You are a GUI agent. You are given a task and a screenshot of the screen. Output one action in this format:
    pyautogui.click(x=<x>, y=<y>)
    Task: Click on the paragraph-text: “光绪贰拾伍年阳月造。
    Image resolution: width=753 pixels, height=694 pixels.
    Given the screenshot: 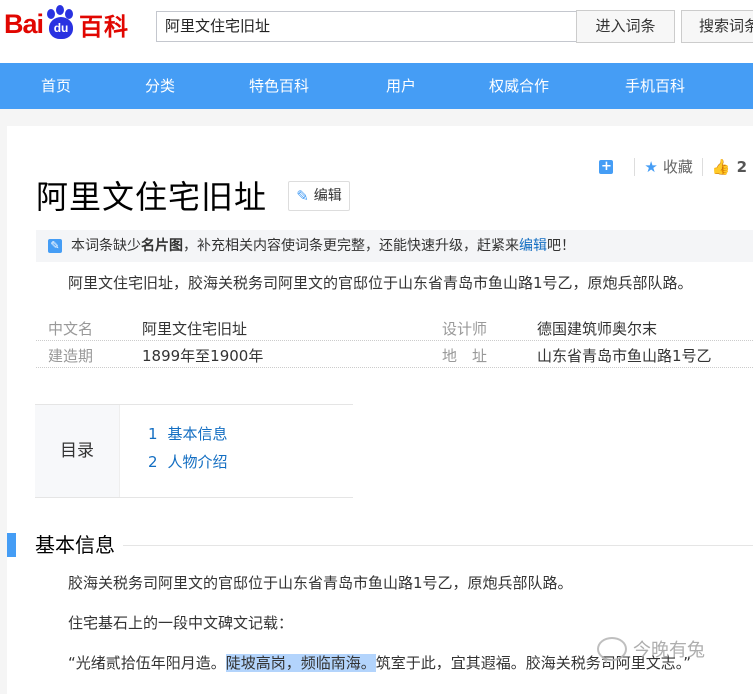 What is the action you would take?
    pyautogui.click(x=147, y=663)
    